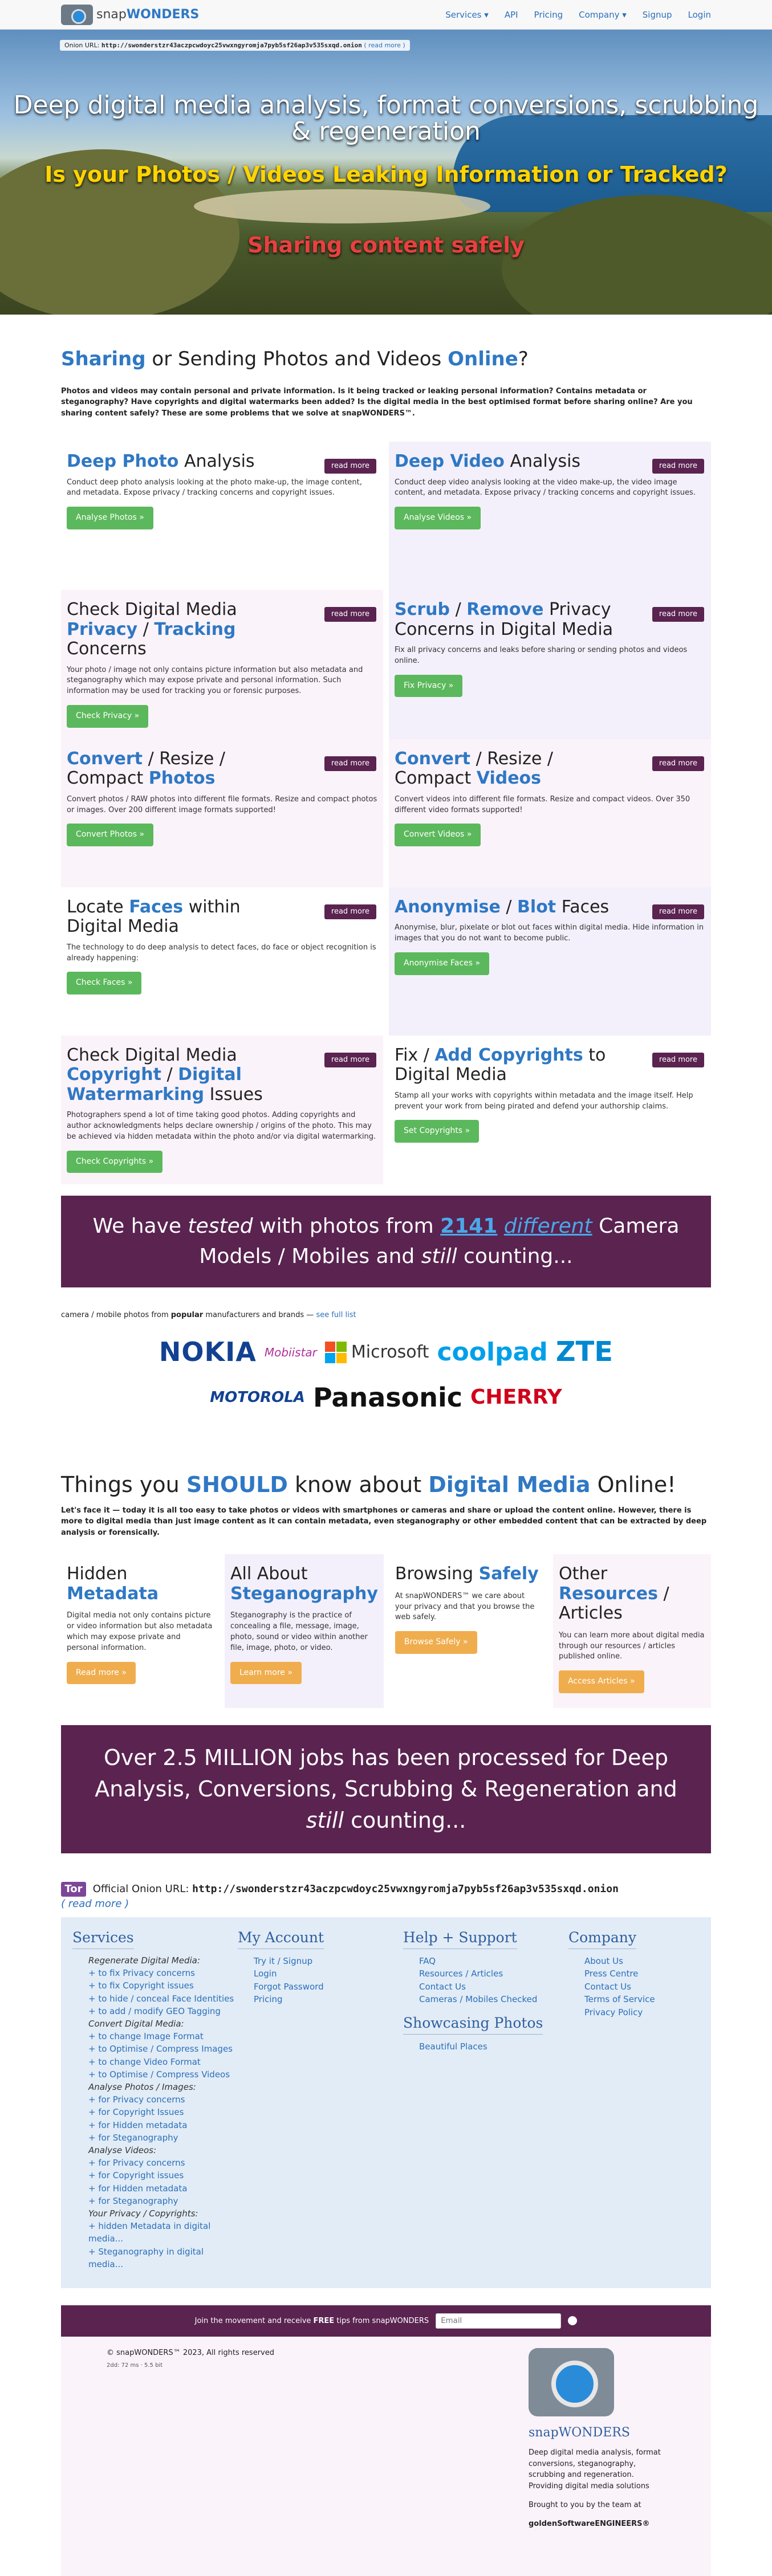  Describe the element at coordinates (644, 2012) in the screenshot. I see `footer-company-link: Privacy Policy` at that location.